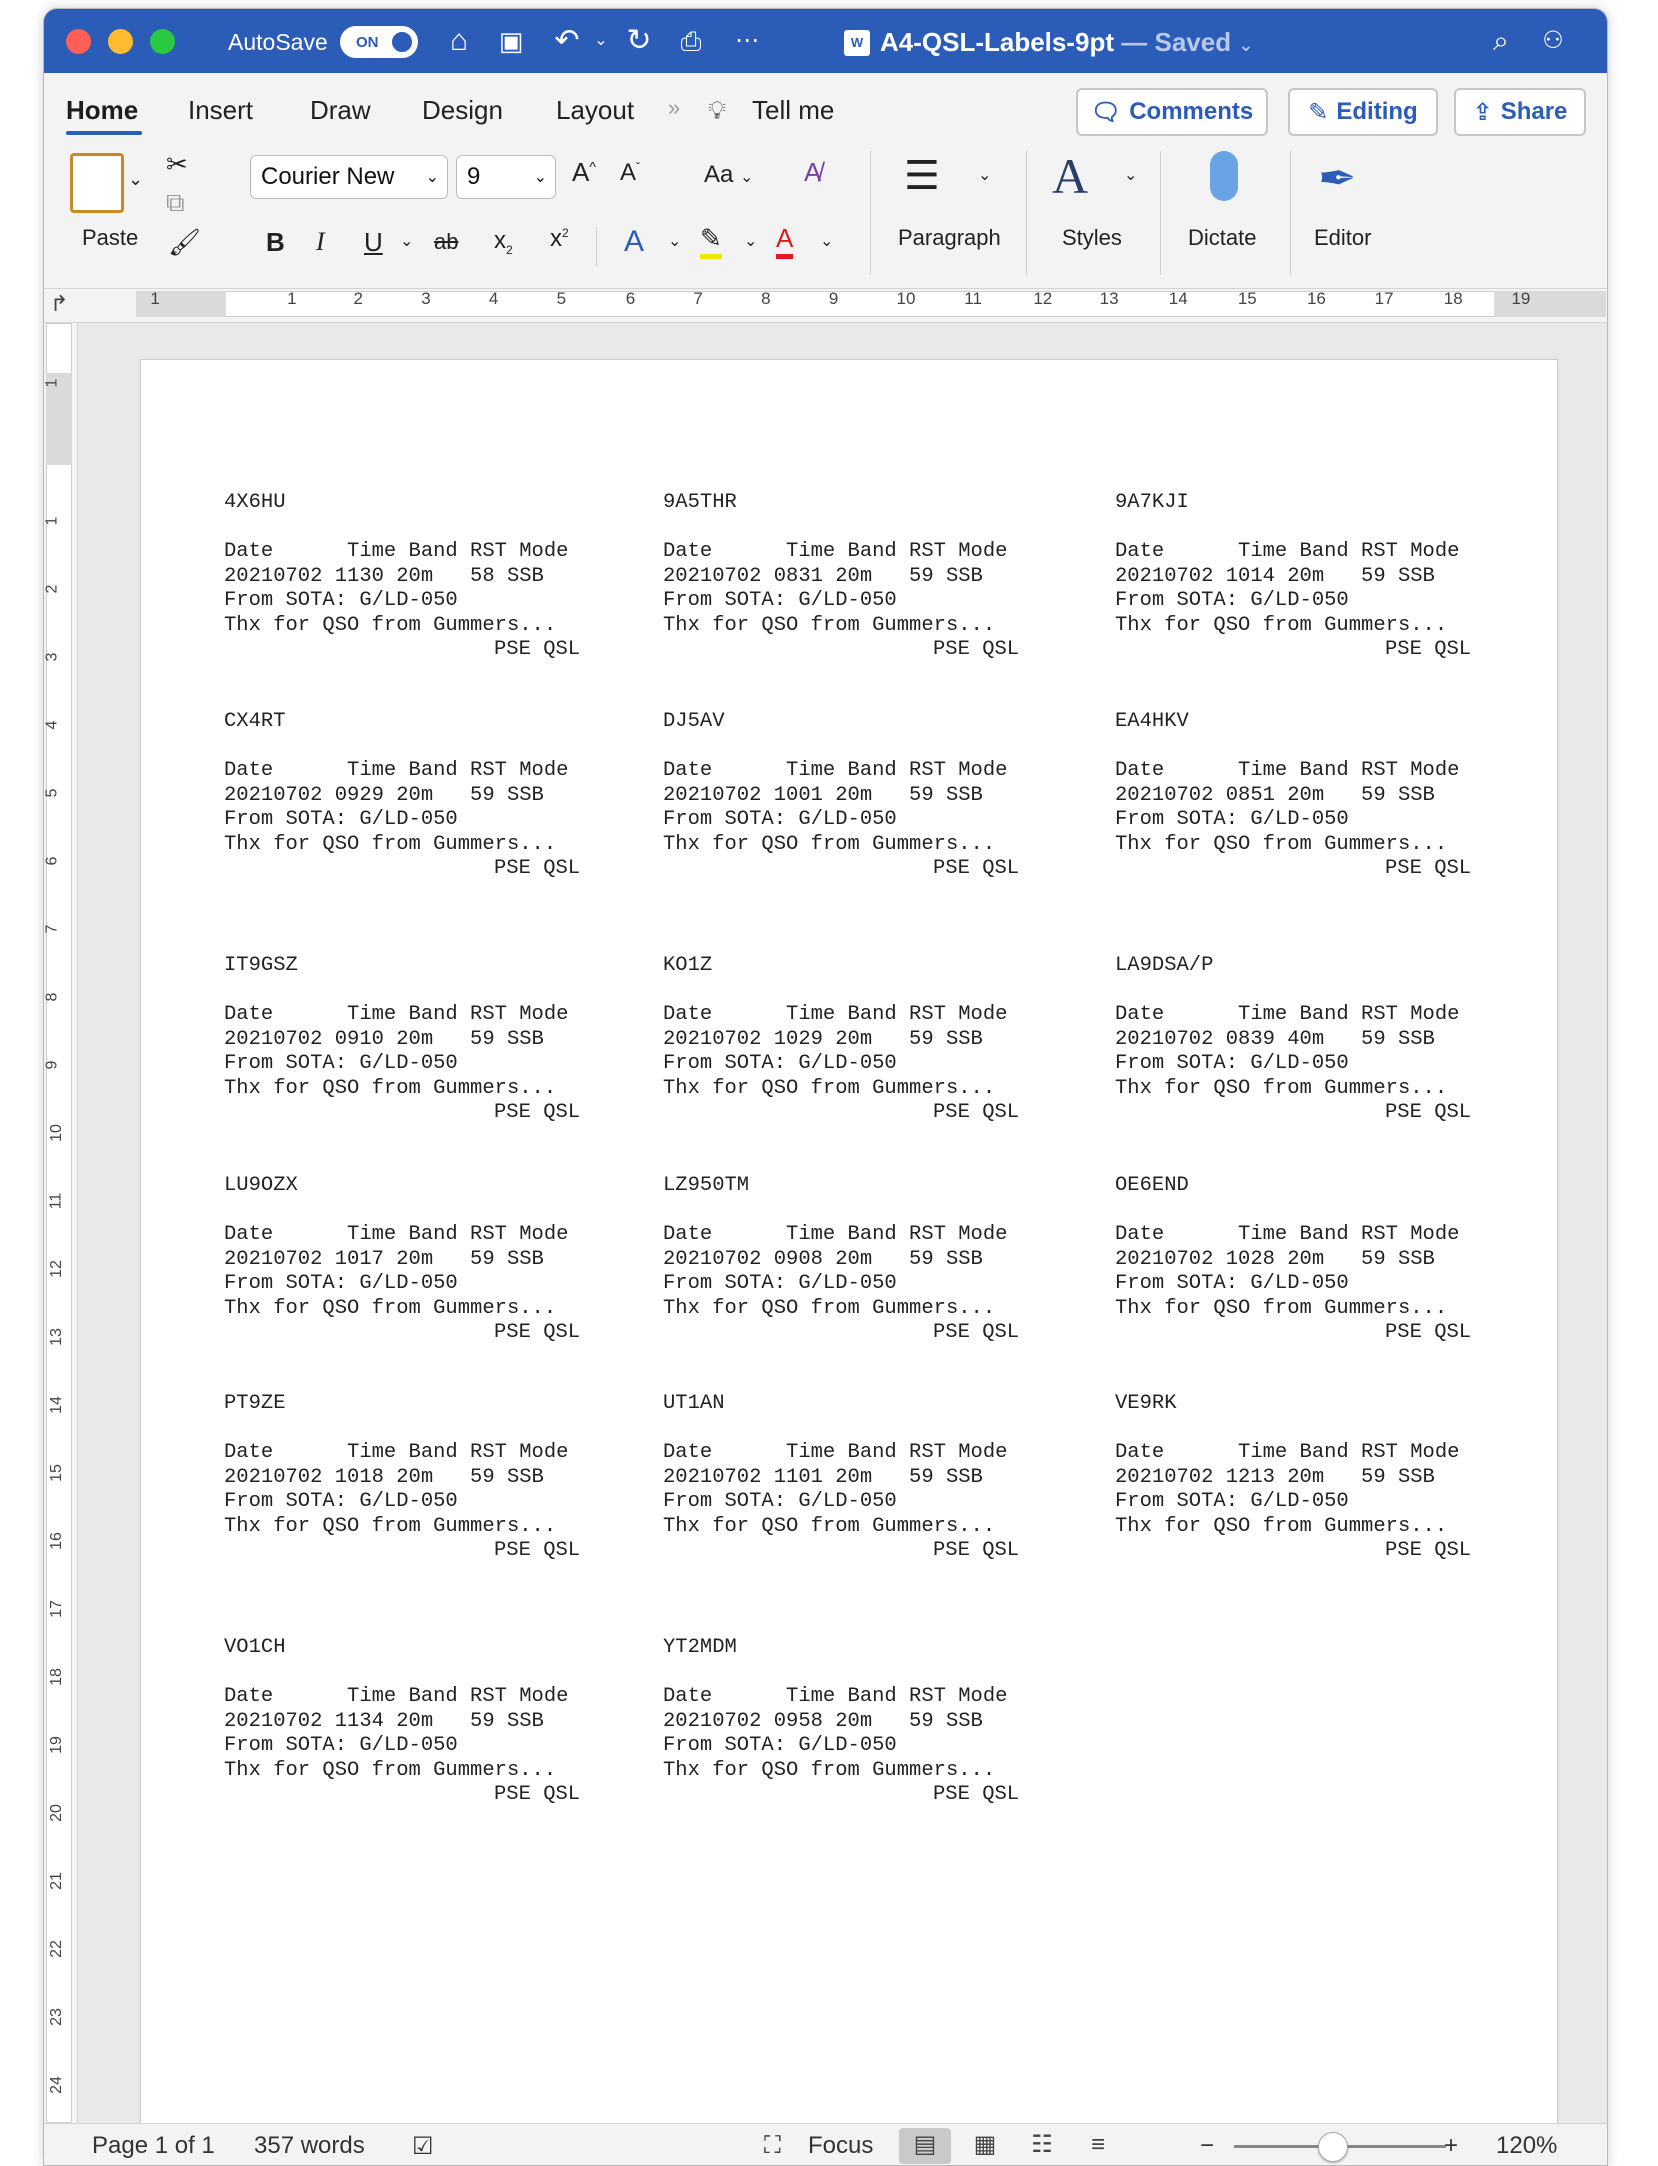  Describe the element at coordinates (584, 172) in the screenshot. I see `grow-font-icon: A^` at that location.